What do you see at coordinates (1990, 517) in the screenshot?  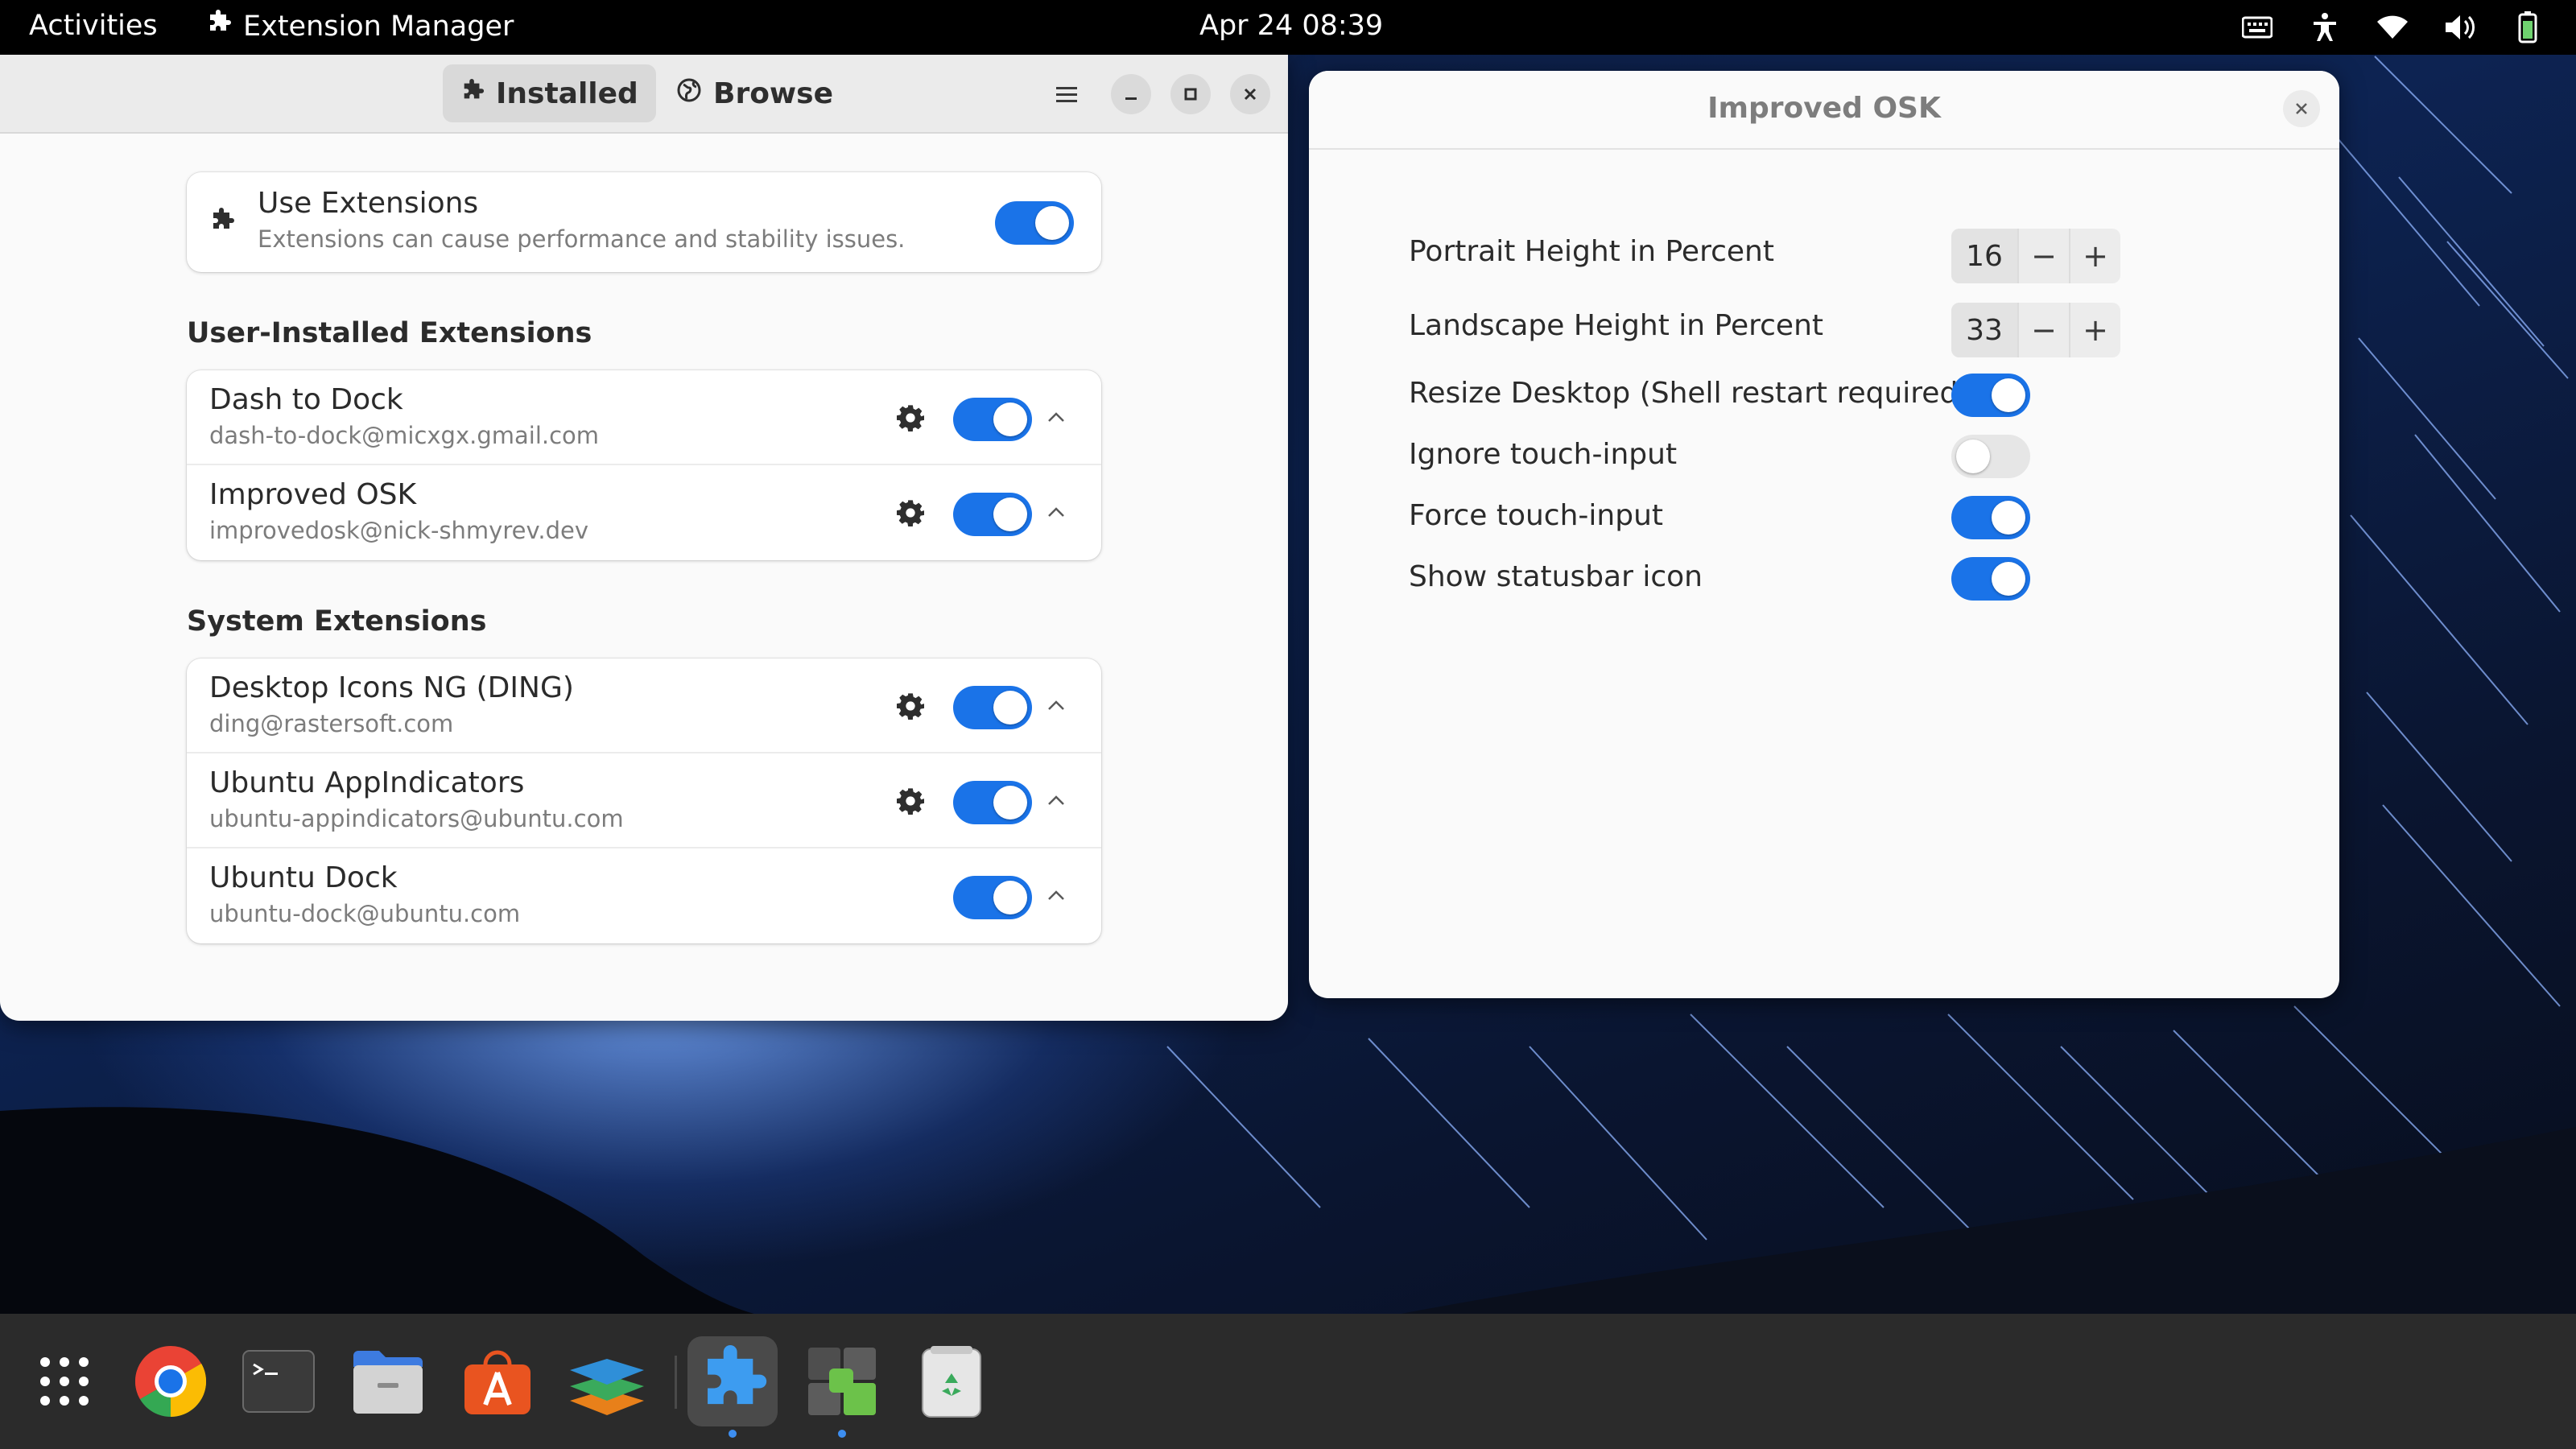 I see `force-touch-toggle` at bounding box center [1990, 517].